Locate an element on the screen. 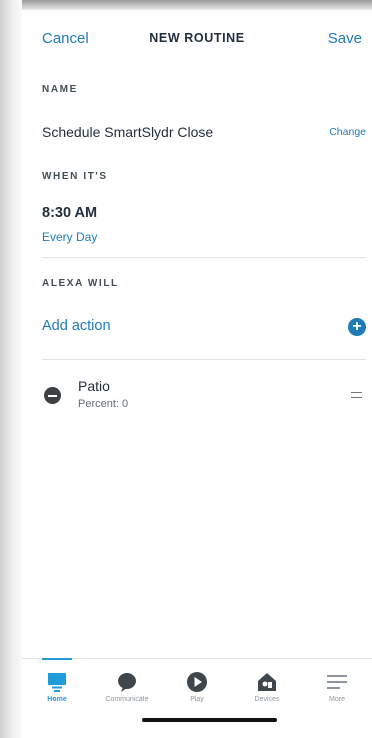  page-title: NEW ROUTINE is located at coordinates (197, 38).